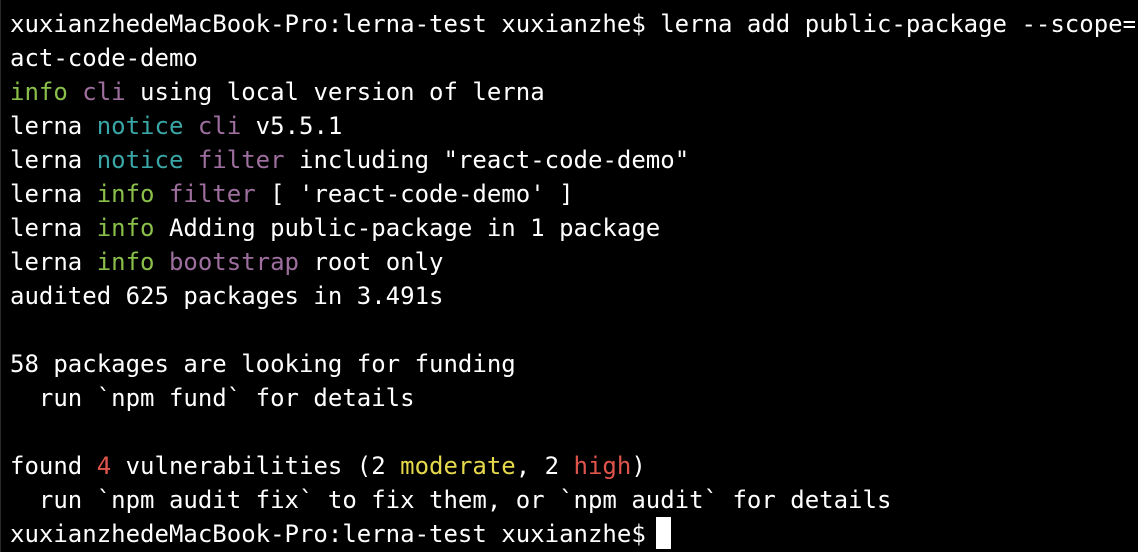 The width and height of the screenshot is (1138, 552). I want to click on terminal-text-segment: bootstrap, so click(233, 262).